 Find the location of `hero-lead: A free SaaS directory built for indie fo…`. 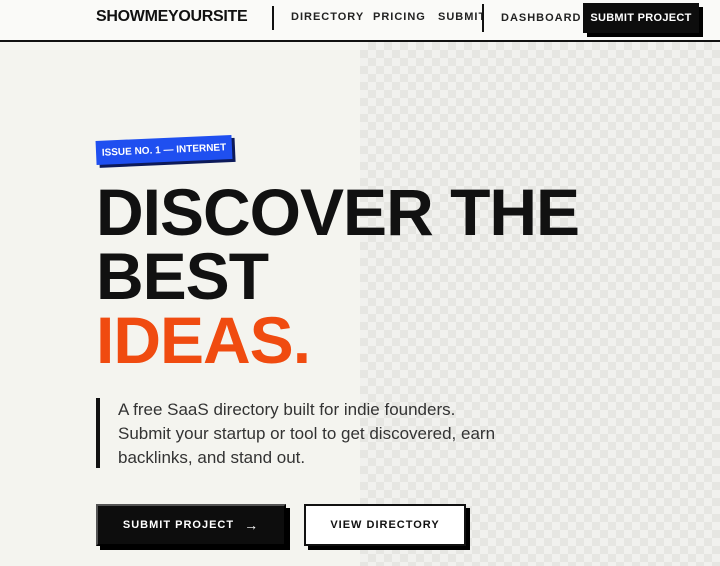

hero-lead: A free SaaS directory built for indie fo… is located at coordinates (306, 433).